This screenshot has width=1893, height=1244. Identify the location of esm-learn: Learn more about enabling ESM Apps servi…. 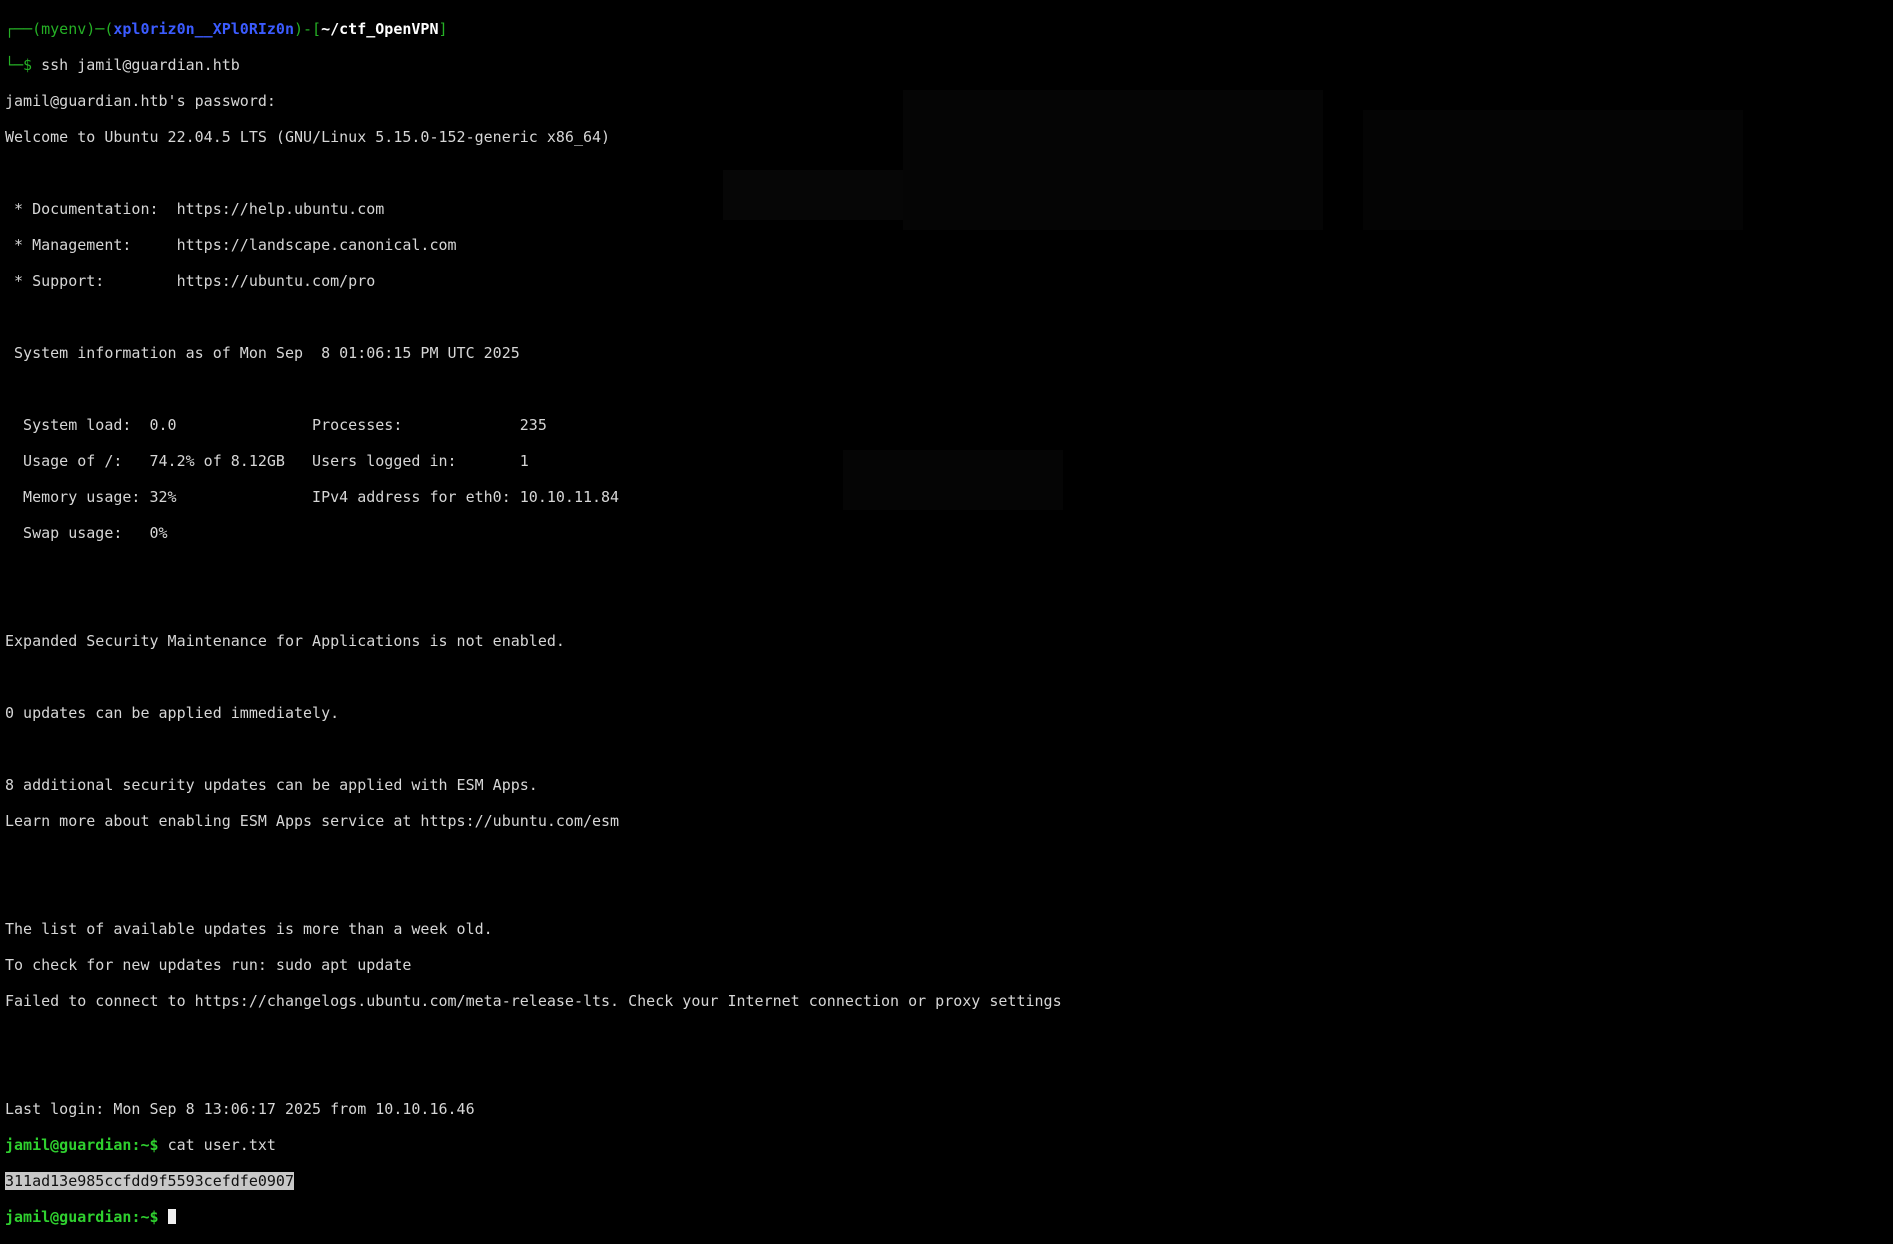
(312, 821).